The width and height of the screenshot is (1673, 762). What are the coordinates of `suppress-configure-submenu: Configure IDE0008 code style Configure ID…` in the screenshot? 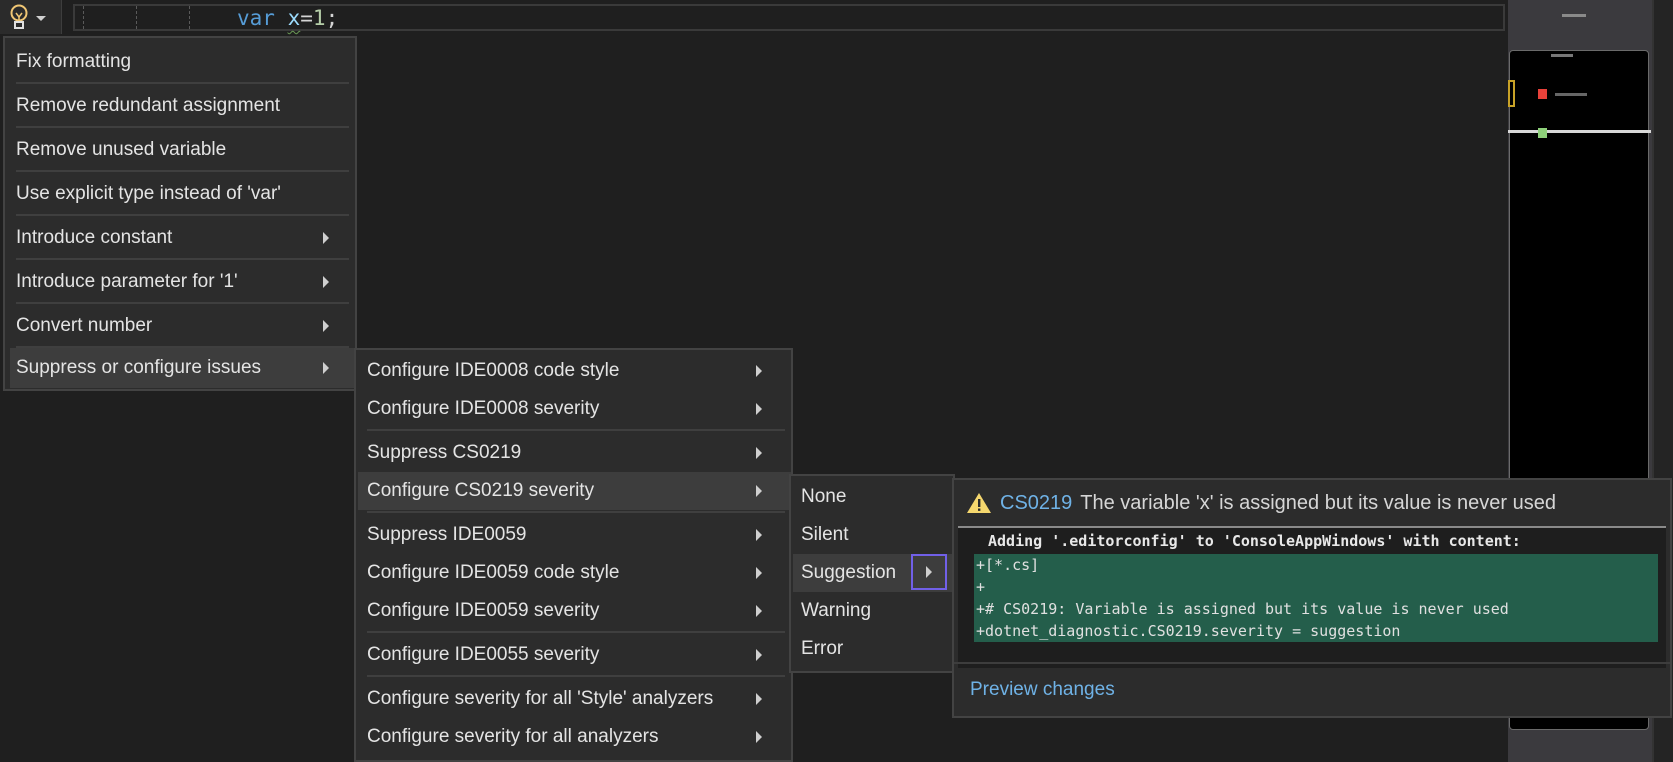 It's located at (573, 555).